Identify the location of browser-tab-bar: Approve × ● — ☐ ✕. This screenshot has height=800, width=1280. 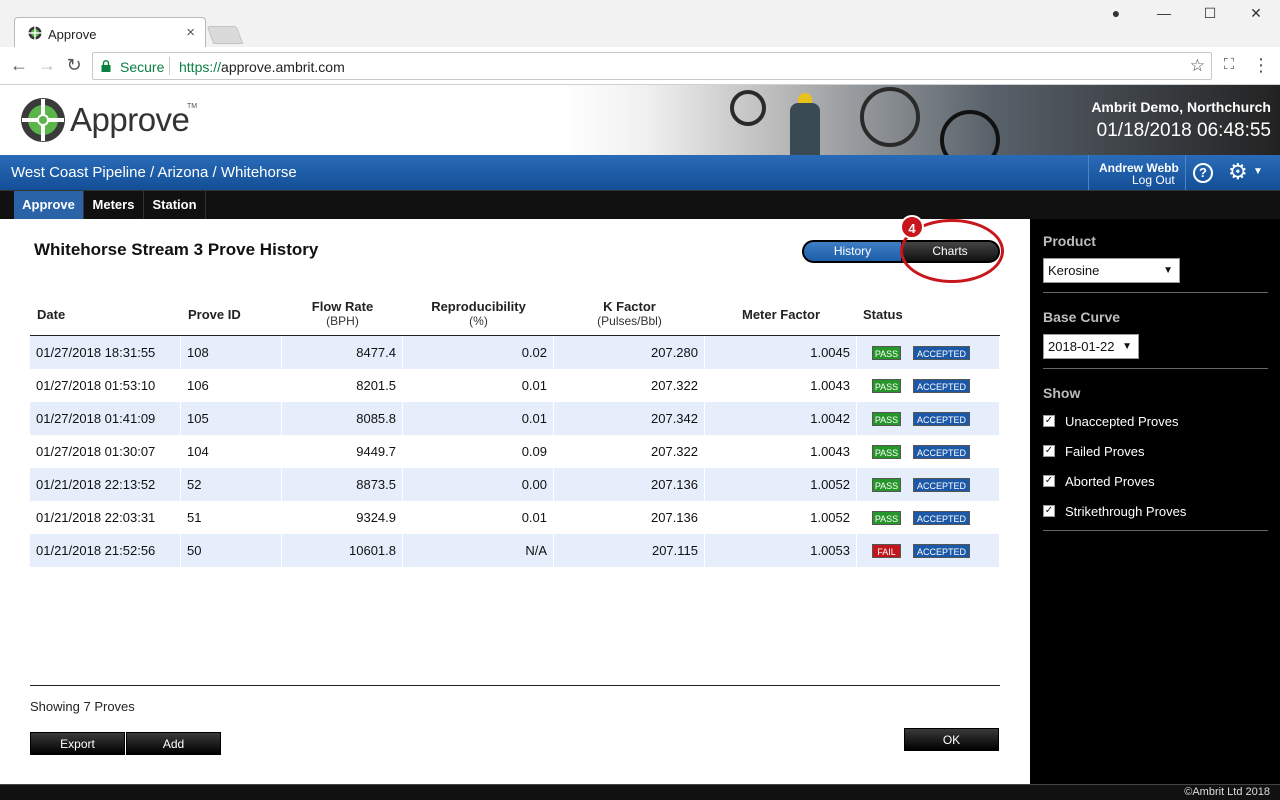
(640, 23).